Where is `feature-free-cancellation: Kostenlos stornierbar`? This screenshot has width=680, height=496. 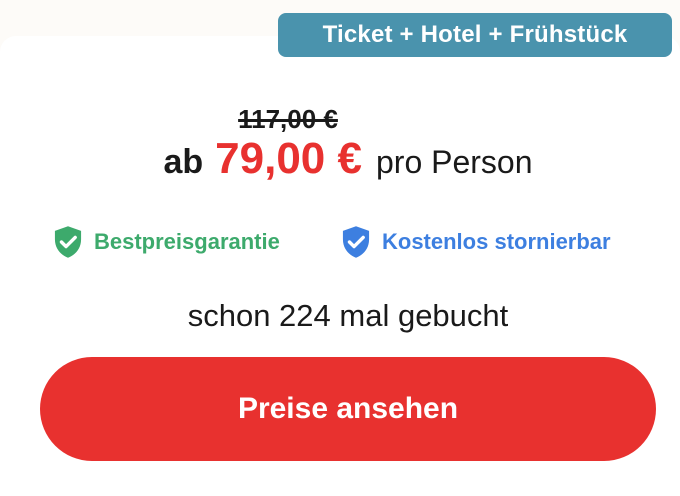 feature-free-cancellation: Kostenlos stornierbar is located at coordinates (475, 242).